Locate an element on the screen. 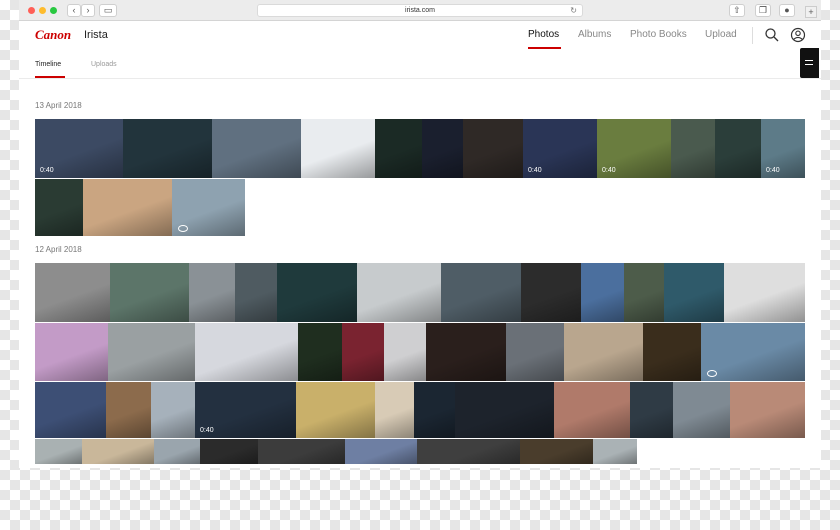 Image resolution: width=840 pixels, height=530 pixels. add-tab-button: + is located at coordinates (811, 12).